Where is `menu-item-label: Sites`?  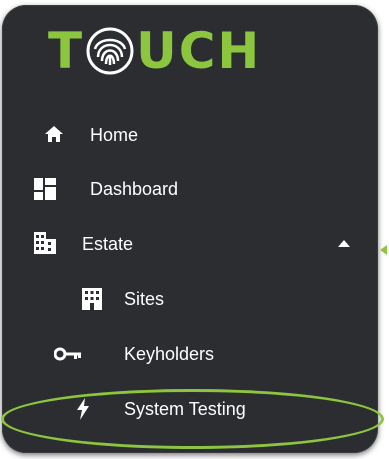
menu-item-label: Sites is located at coordinates (144, 299).